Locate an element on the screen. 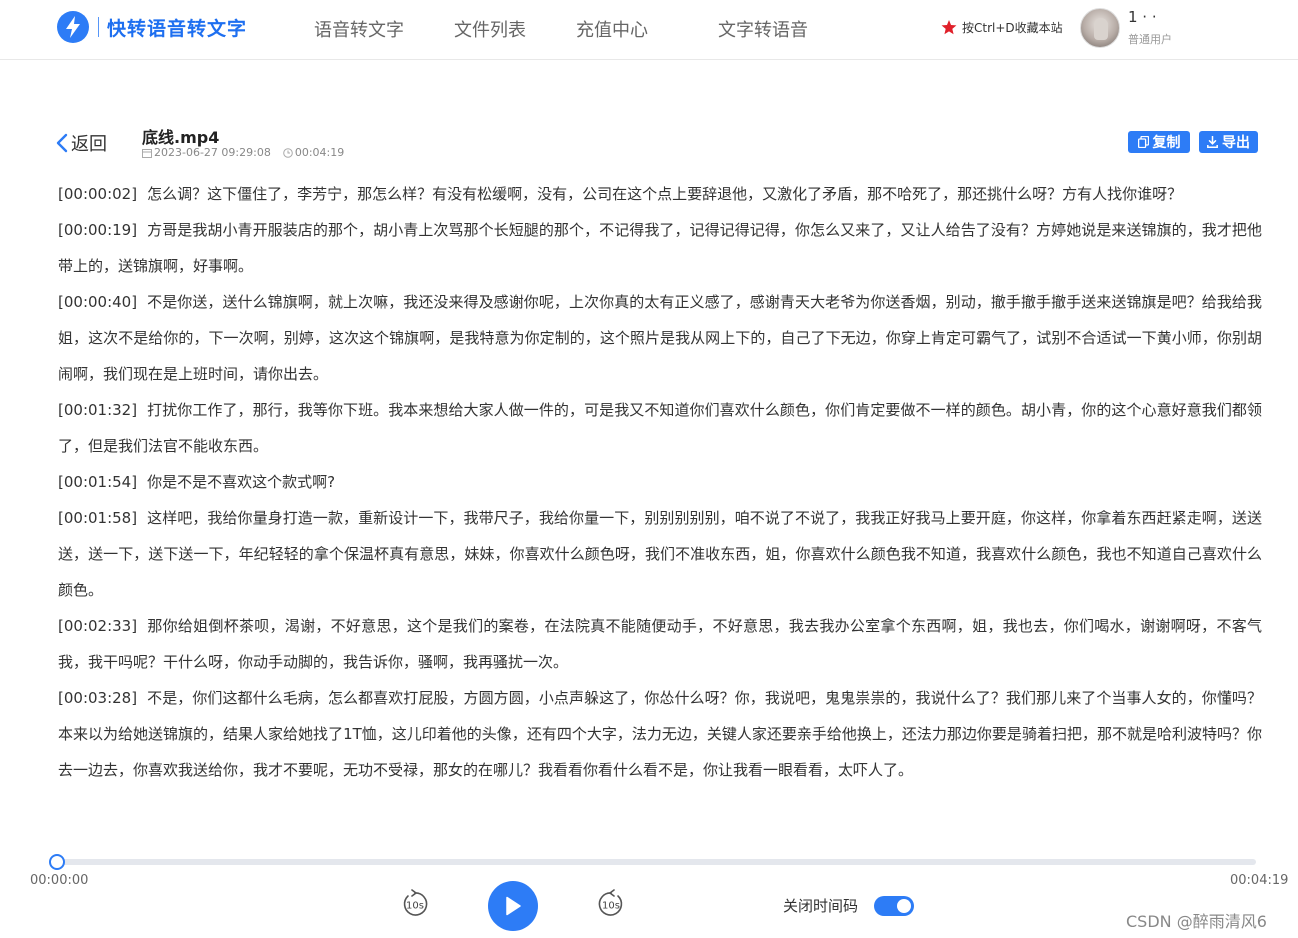 The width and height of the screenshot is (1298, 938). forward-10s-icon: 10s is located at coordinates (611, 904).